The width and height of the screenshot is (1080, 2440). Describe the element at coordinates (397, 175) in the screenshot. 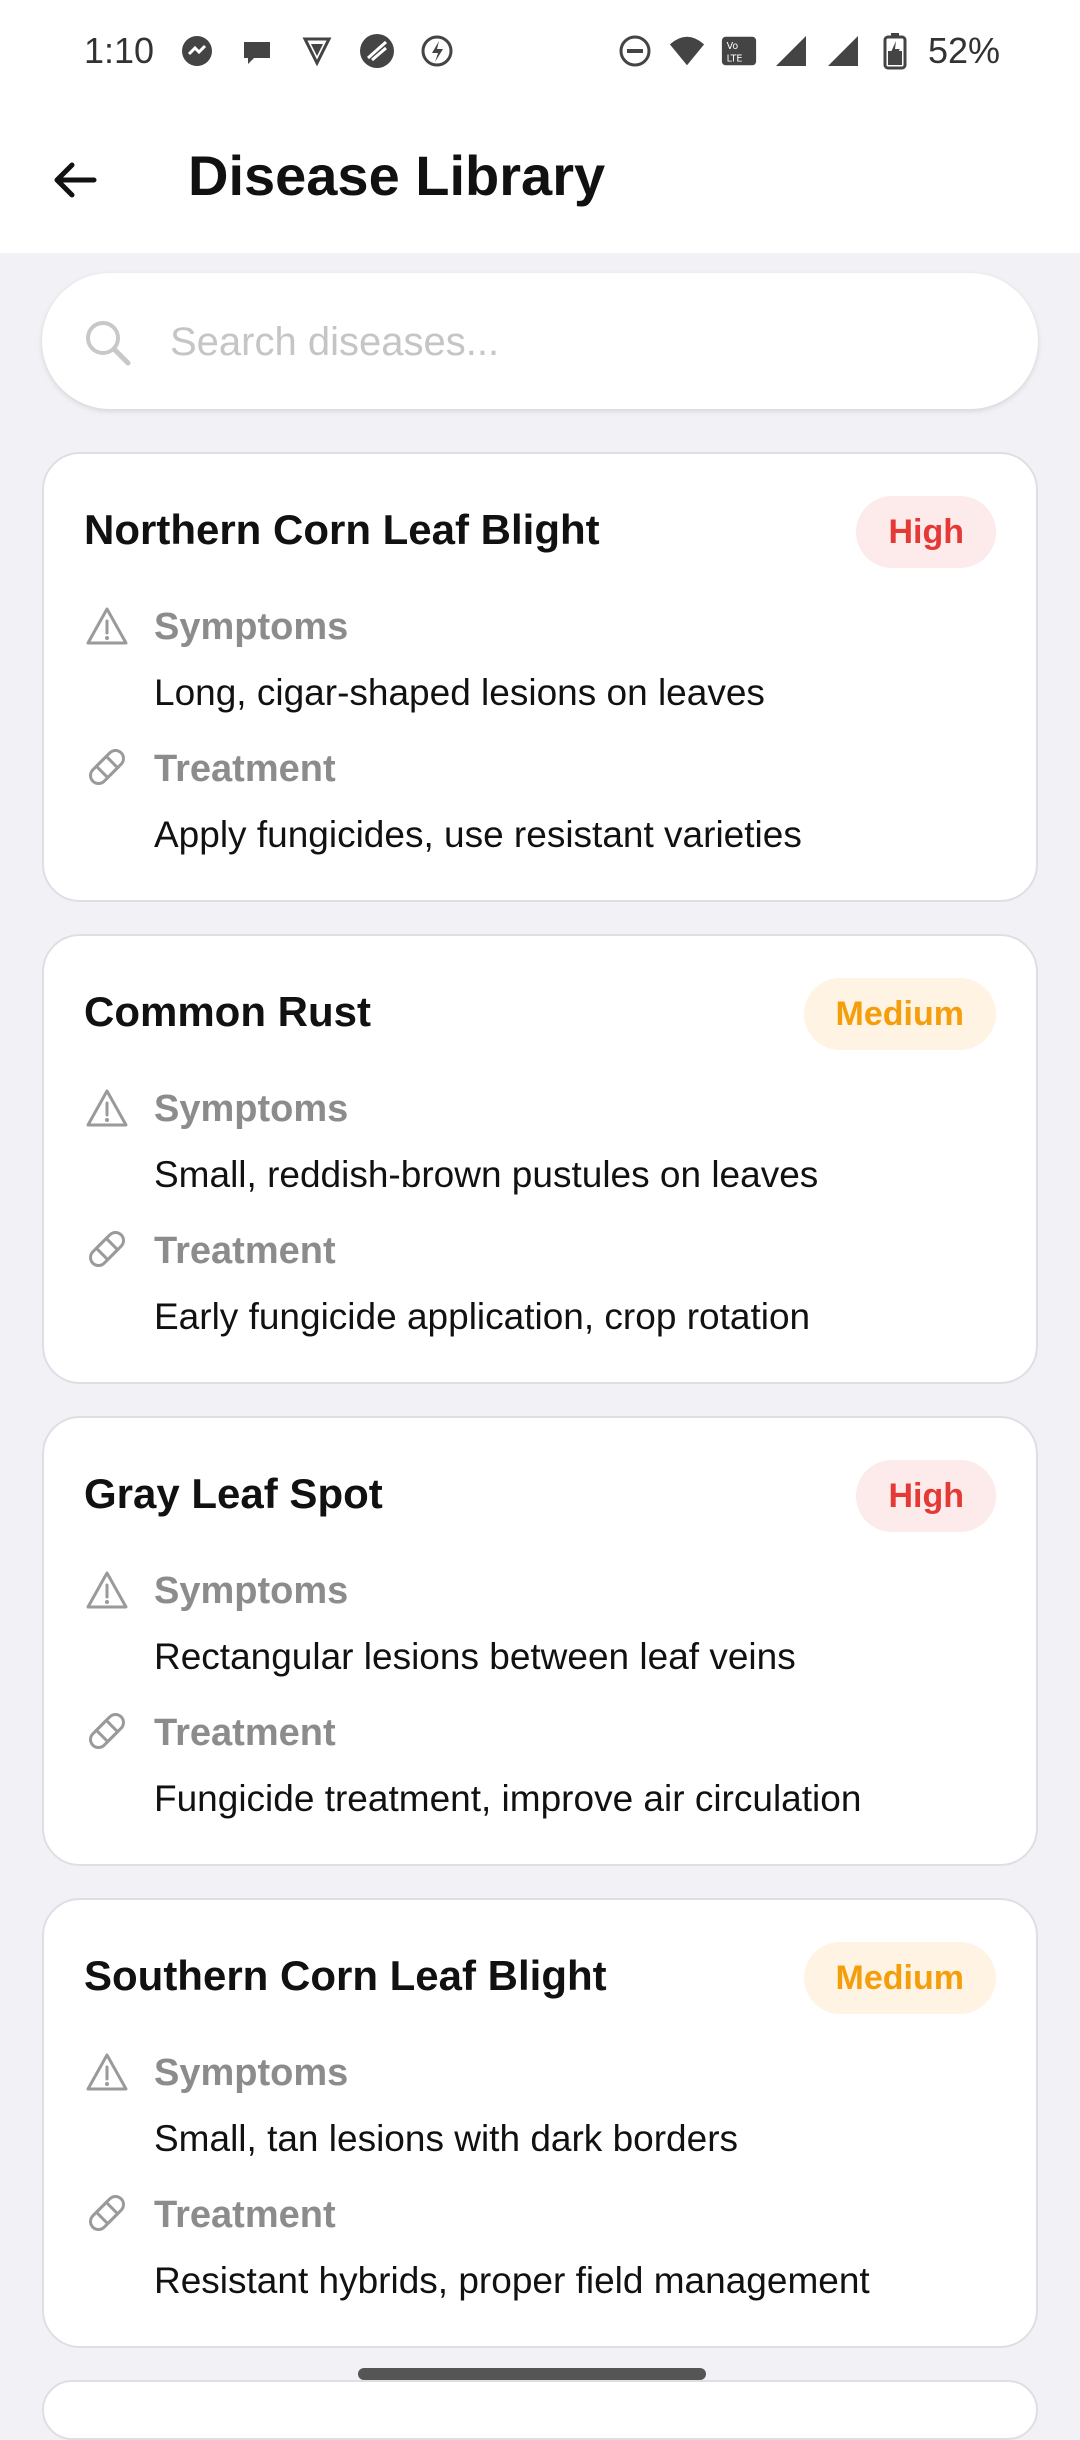

I see `page-title: Disease Library` at that location.